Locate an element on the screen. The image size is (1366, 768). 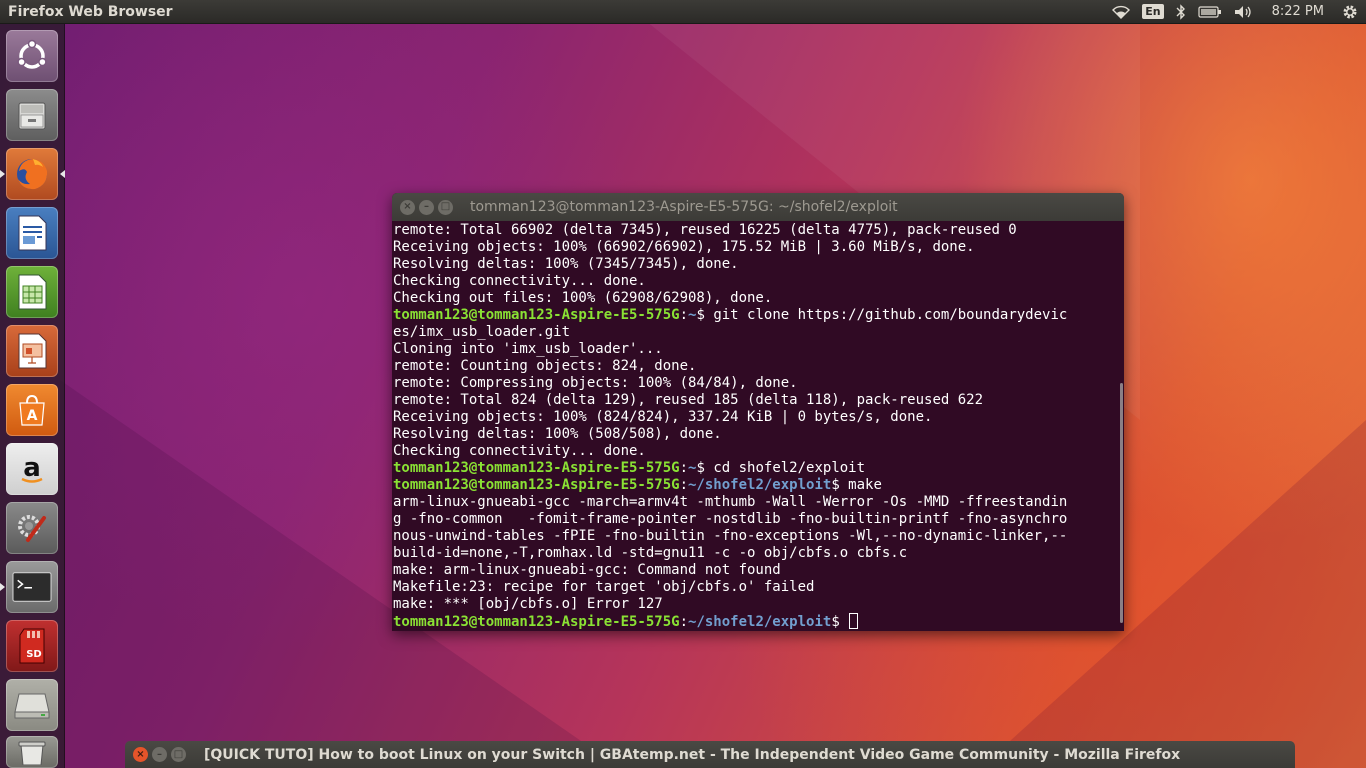
prompt-command: make is located at coordinates (865, 485).